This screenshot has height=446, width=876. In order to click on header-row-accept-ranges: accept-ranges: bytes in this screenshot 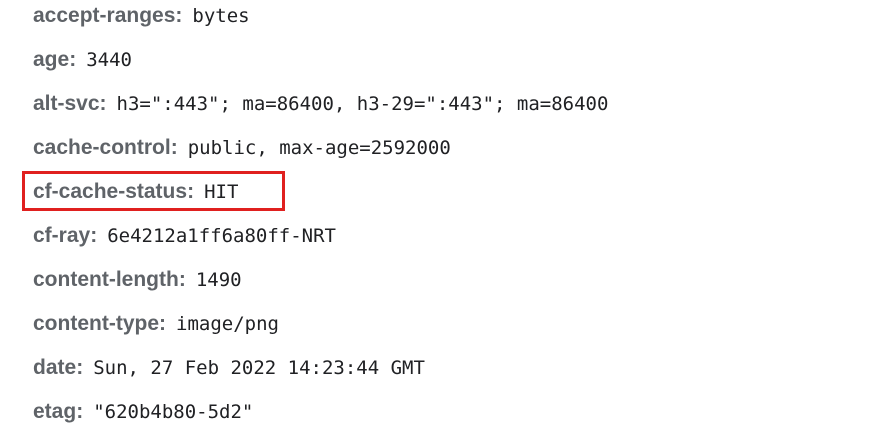, I will do `click(141, 16)`.